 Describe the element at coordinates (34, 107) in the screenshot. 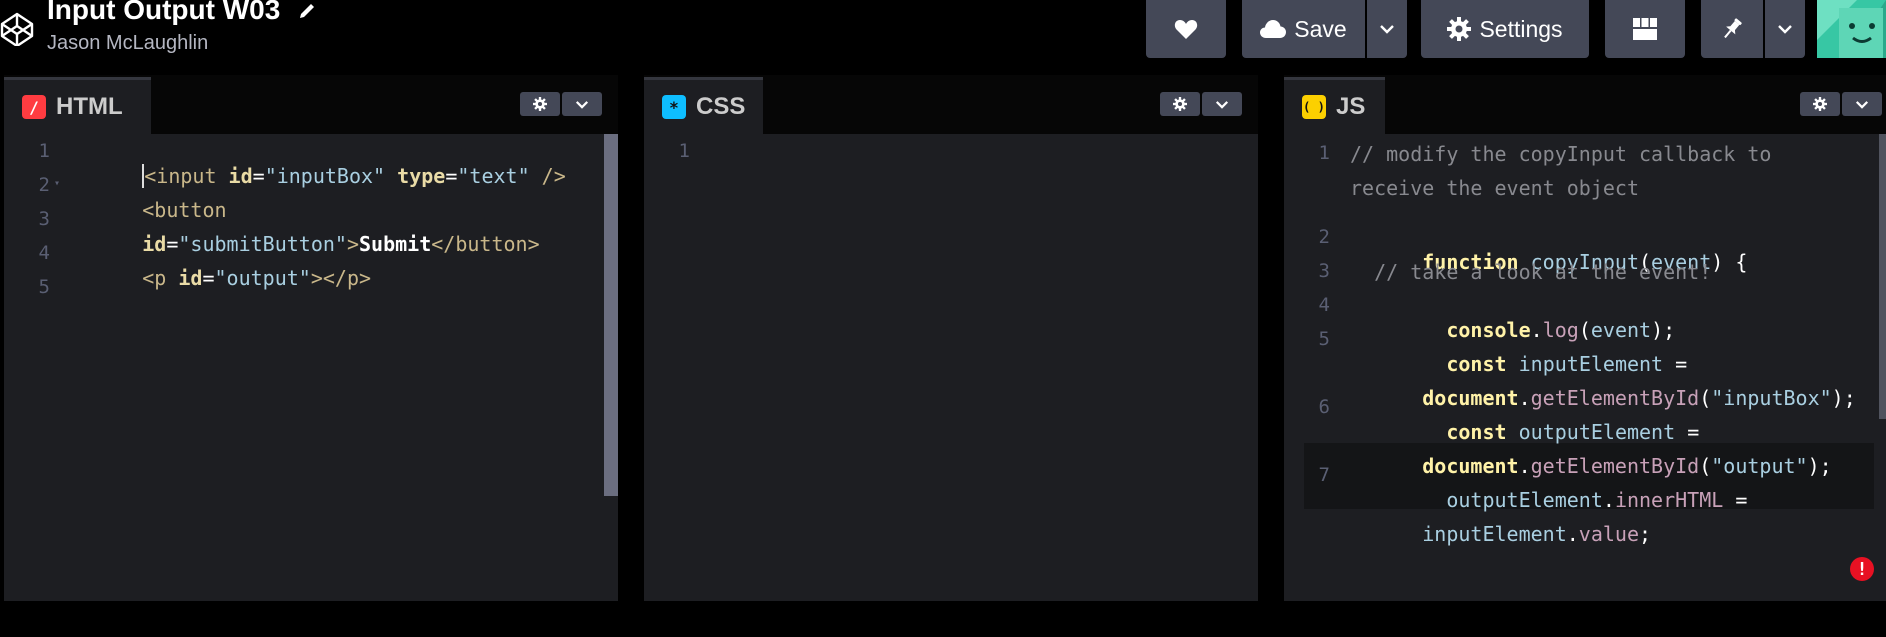

I see `html-badge-icon: /` at that location.